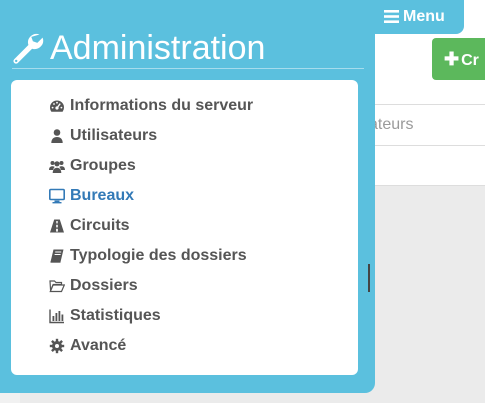  Describe the element at coordinates (188, 68) in the screenshot. I see `title-divider` at that location.